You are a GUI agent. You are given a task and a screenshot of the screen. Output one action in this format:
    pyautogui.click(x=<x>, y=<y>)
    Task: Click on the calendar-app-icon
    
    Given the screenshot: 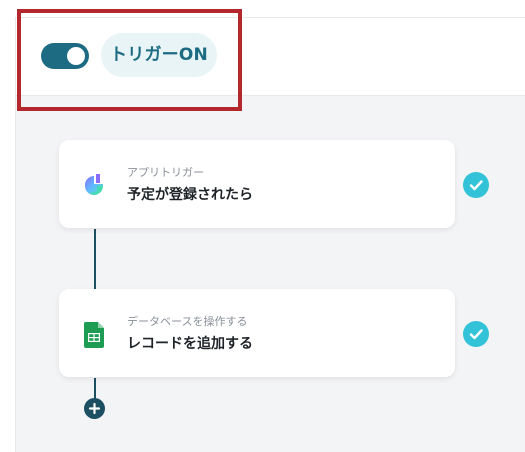 What is the action you would take?
    pyautogui.click(x=94, y=185)
    